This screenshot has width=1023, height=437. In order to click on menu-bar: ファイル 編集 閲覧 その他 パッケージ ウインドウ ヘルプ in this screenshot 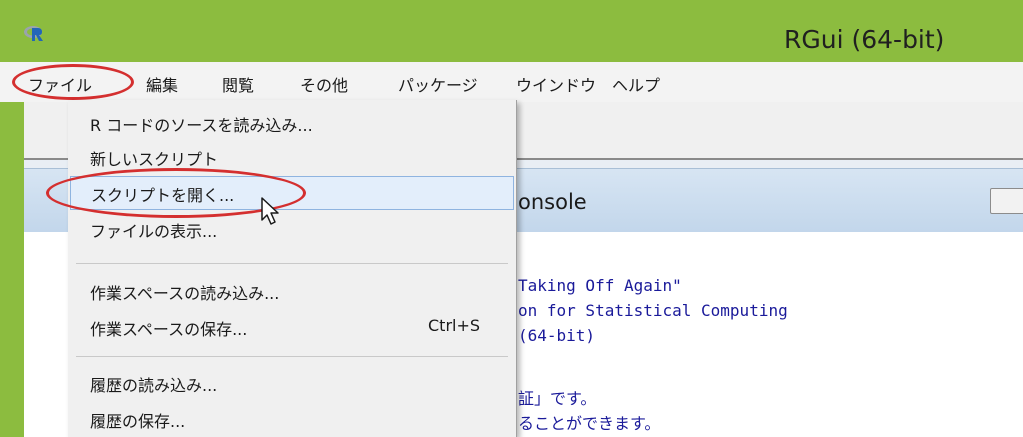, I will do `click(511, 82)`.